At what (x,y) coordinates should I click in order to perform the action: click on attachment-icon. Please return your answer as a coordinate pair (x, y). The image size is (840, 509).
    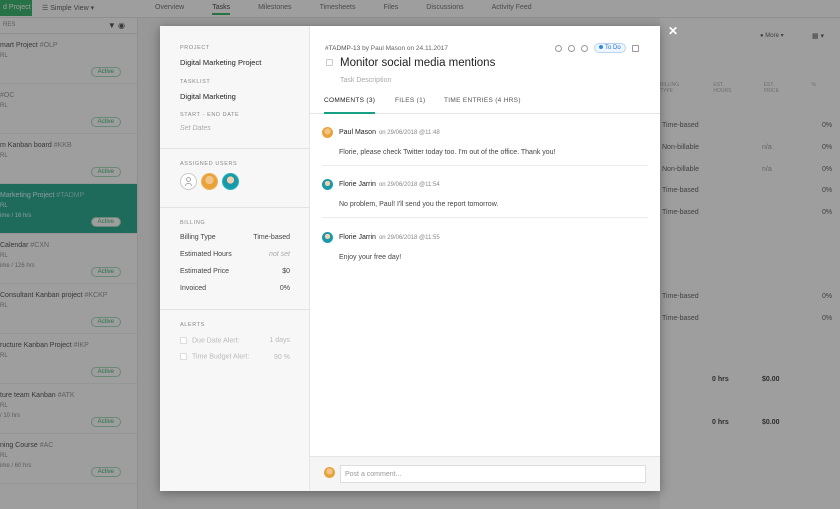
    Looking at the image, I should click on (571, 48).